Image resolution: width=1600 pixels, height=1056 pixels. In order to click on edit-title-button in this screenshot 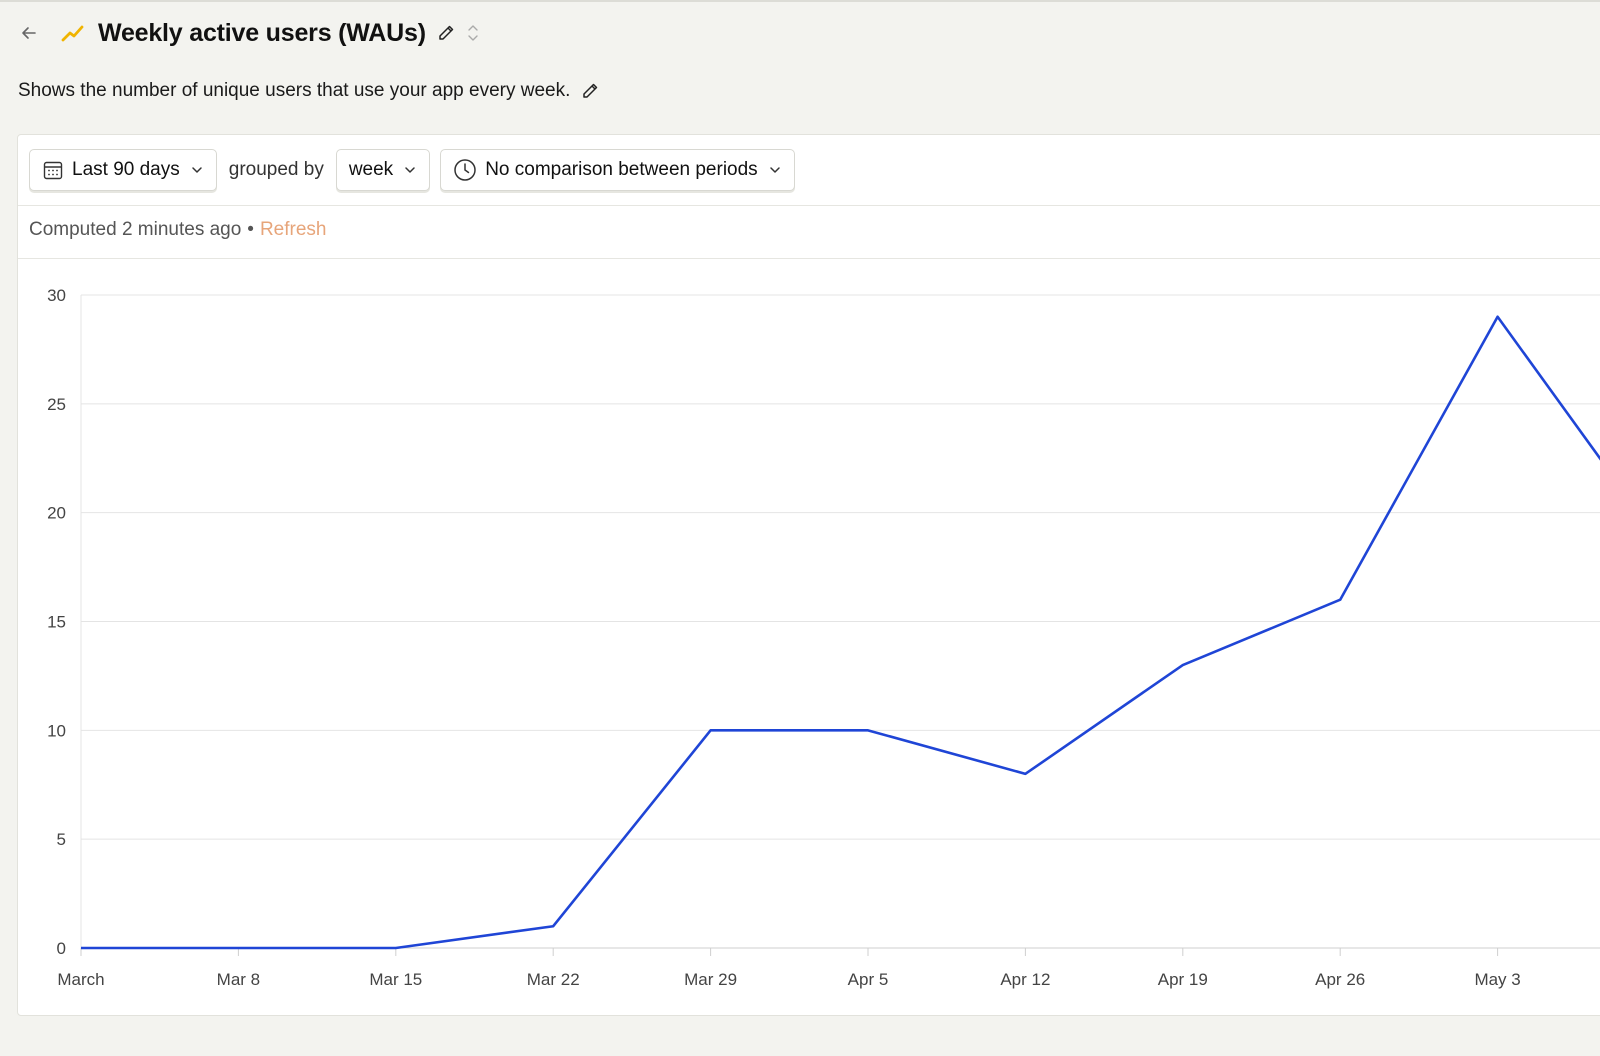, I will do `click(447, 33)`.